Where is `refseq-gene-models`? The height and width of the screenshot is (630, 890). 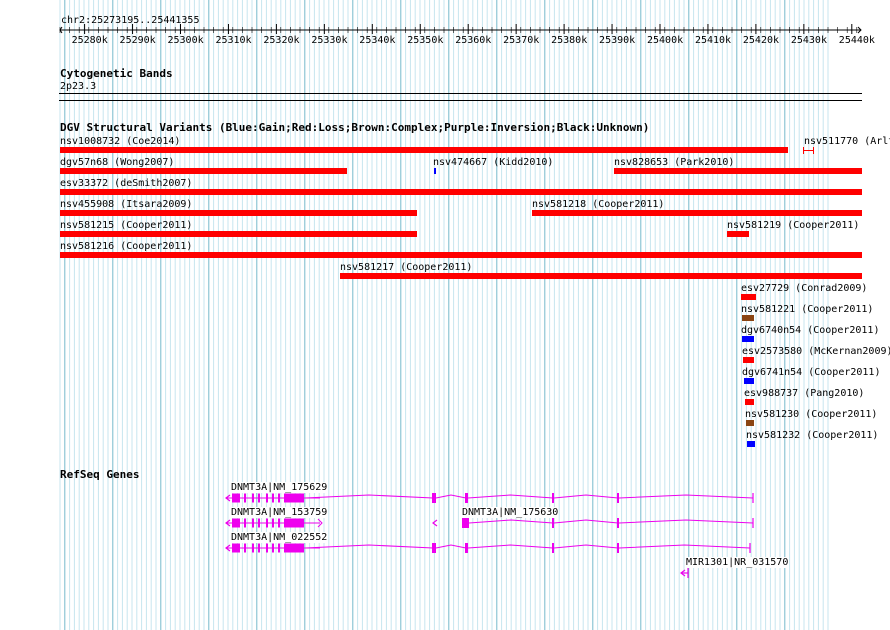 refseq-gene-models is located at coordinates (489, 535).